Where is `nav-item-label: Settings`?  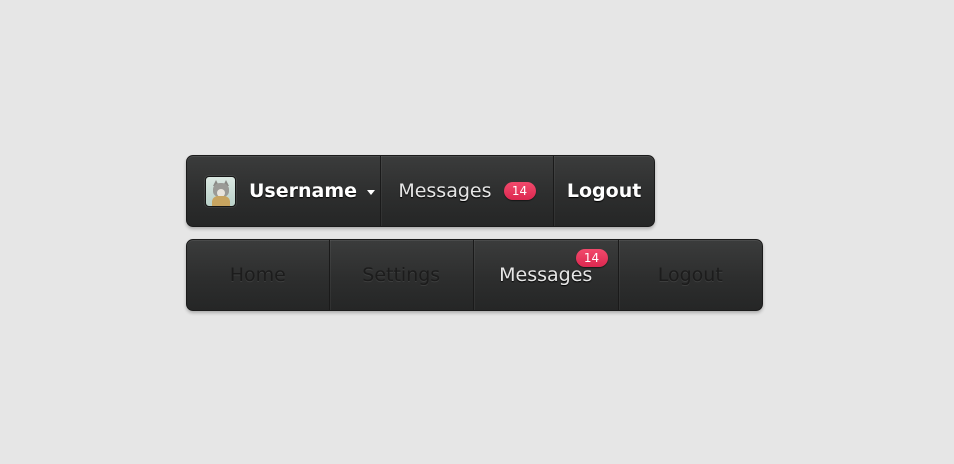 nav-item-label: Settings is located at coordinates (401, 275).